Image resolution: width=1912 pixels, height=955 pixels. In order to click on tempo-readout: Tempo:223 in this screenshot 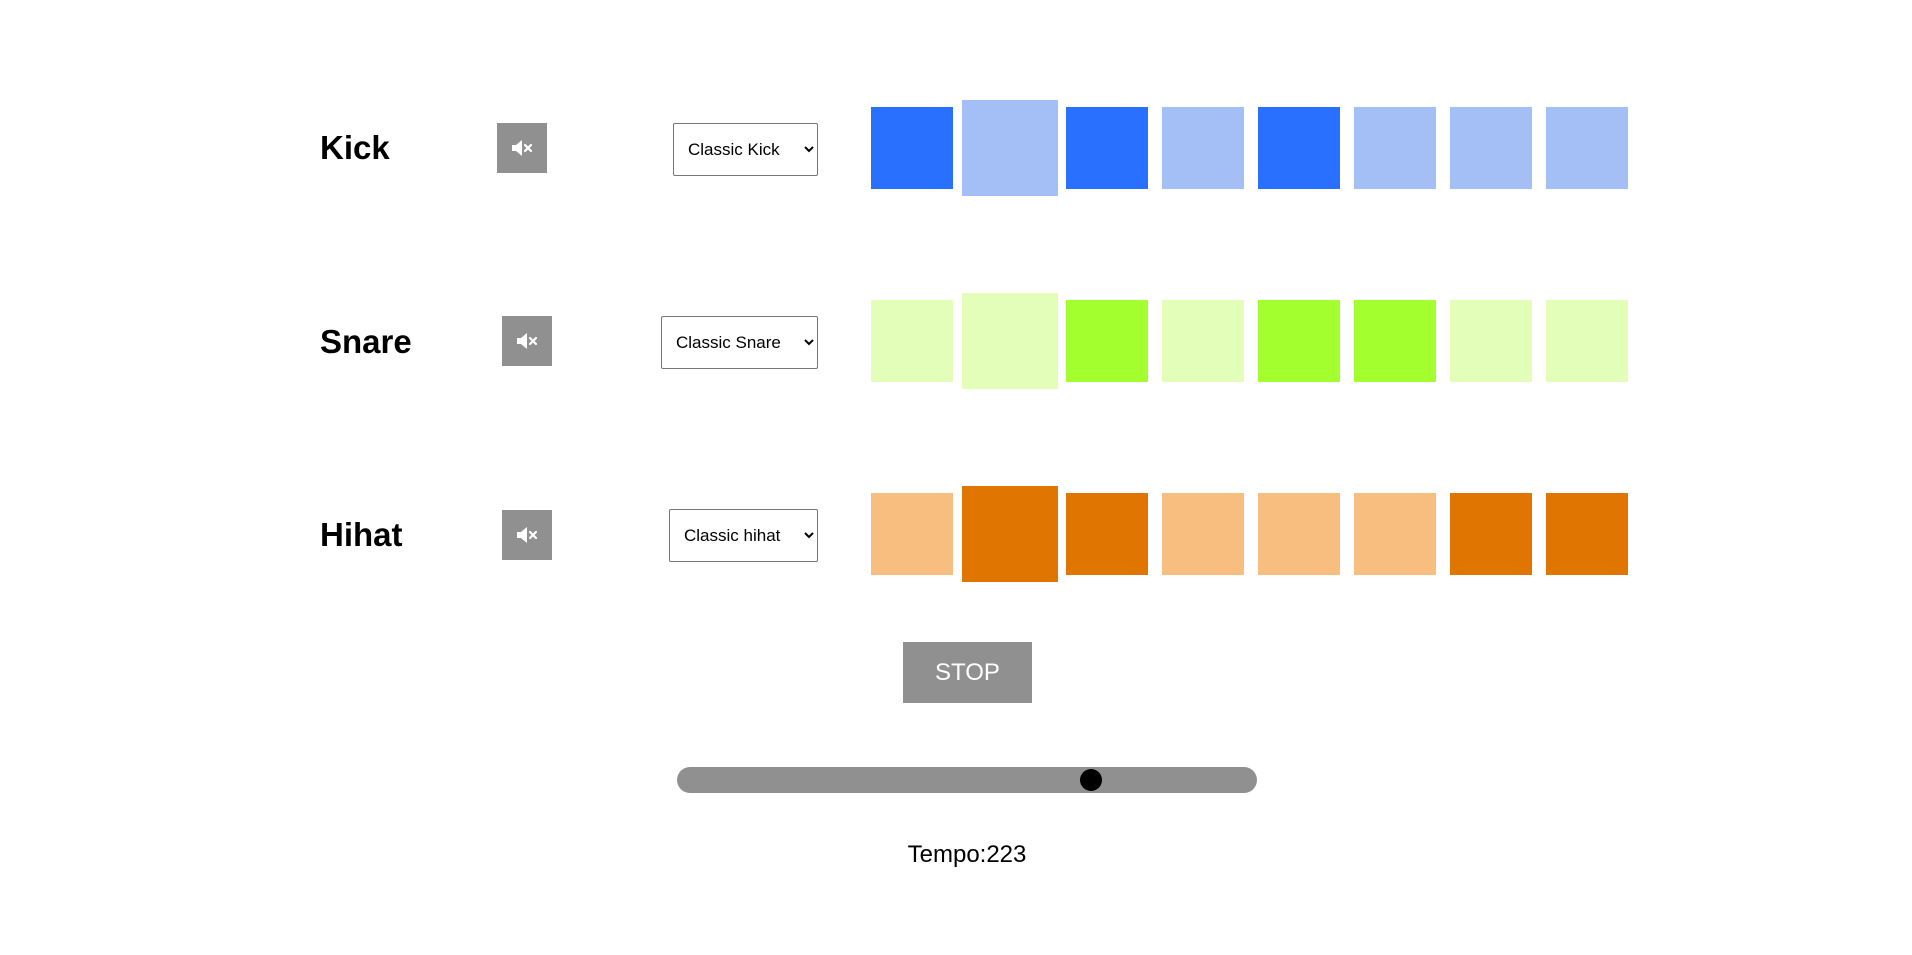, I will do `click(967, 854)`.